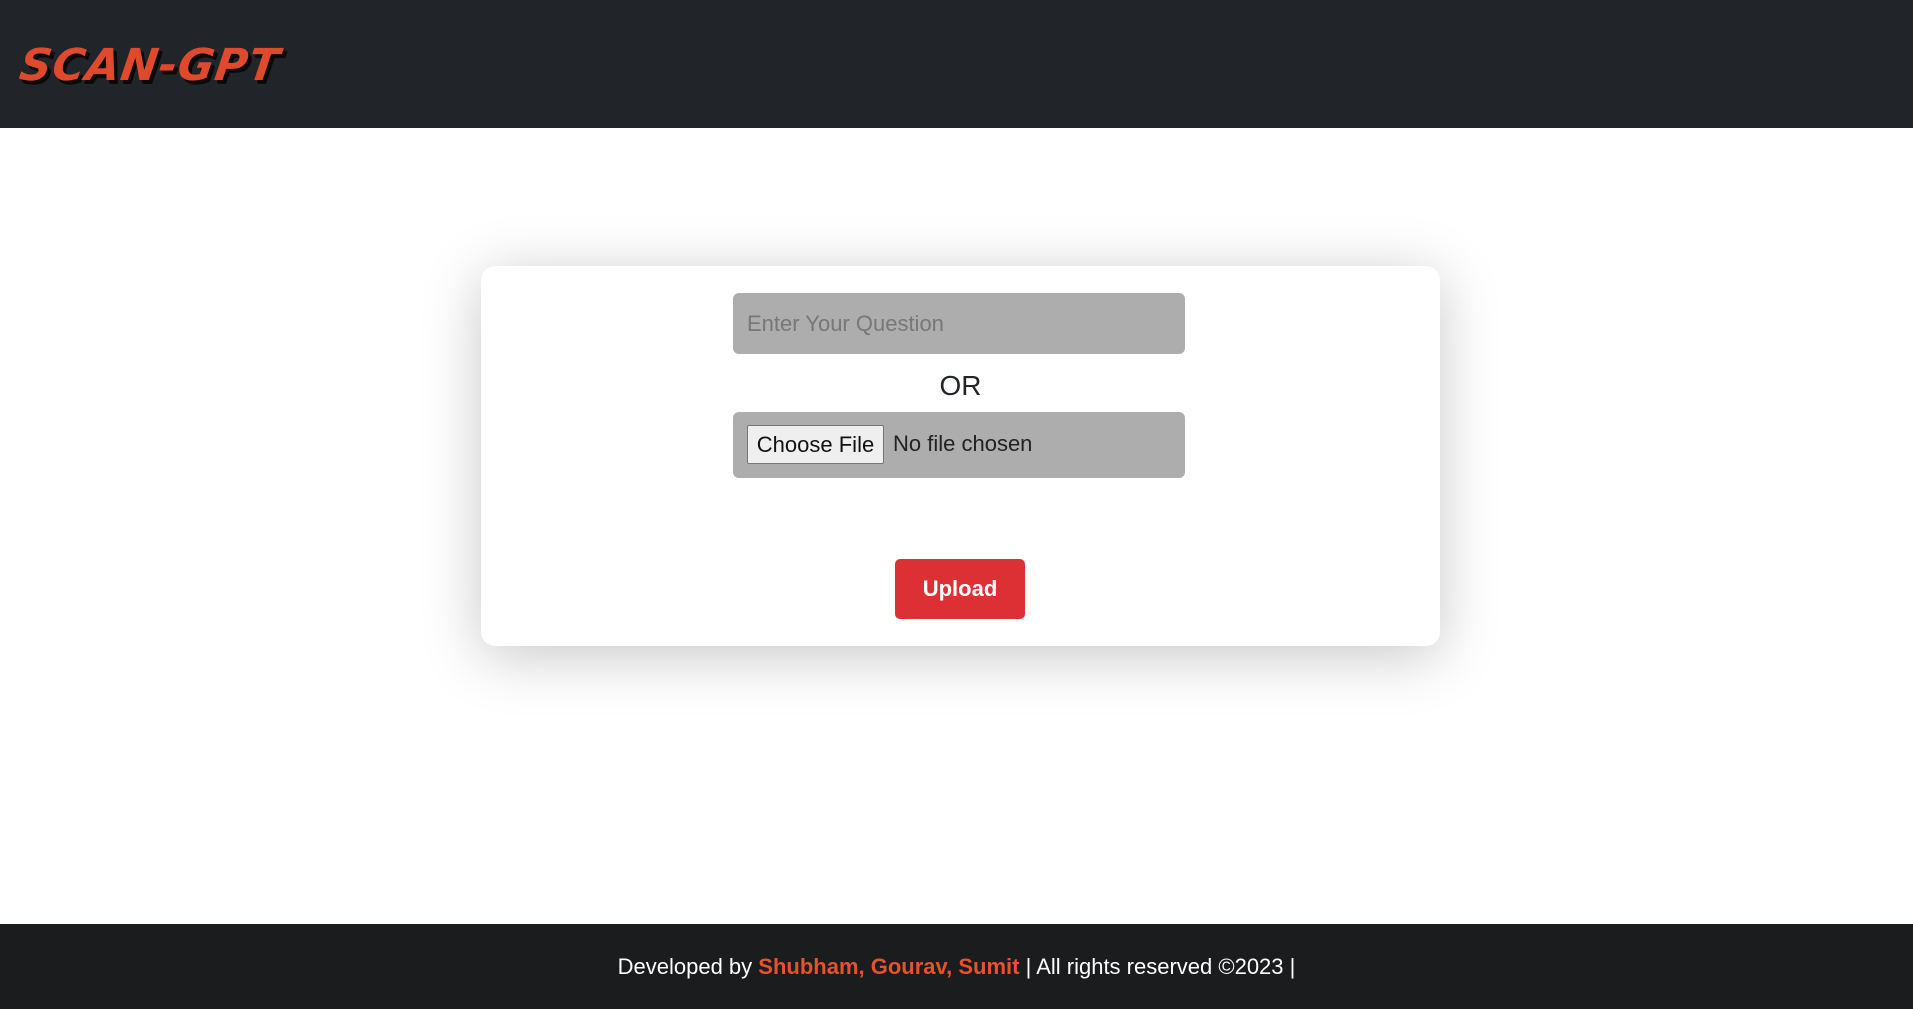  I want to click on or-separator: OR, so click(960, 385).